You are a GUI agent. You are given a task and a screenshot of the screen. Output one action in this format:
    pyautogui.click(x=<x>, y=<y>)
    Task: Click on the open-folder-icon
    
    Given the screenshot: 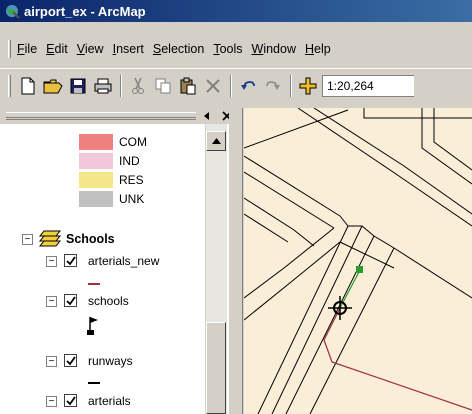 What is the action you would take?
    pyautogui.click(x=53, y=86)
    